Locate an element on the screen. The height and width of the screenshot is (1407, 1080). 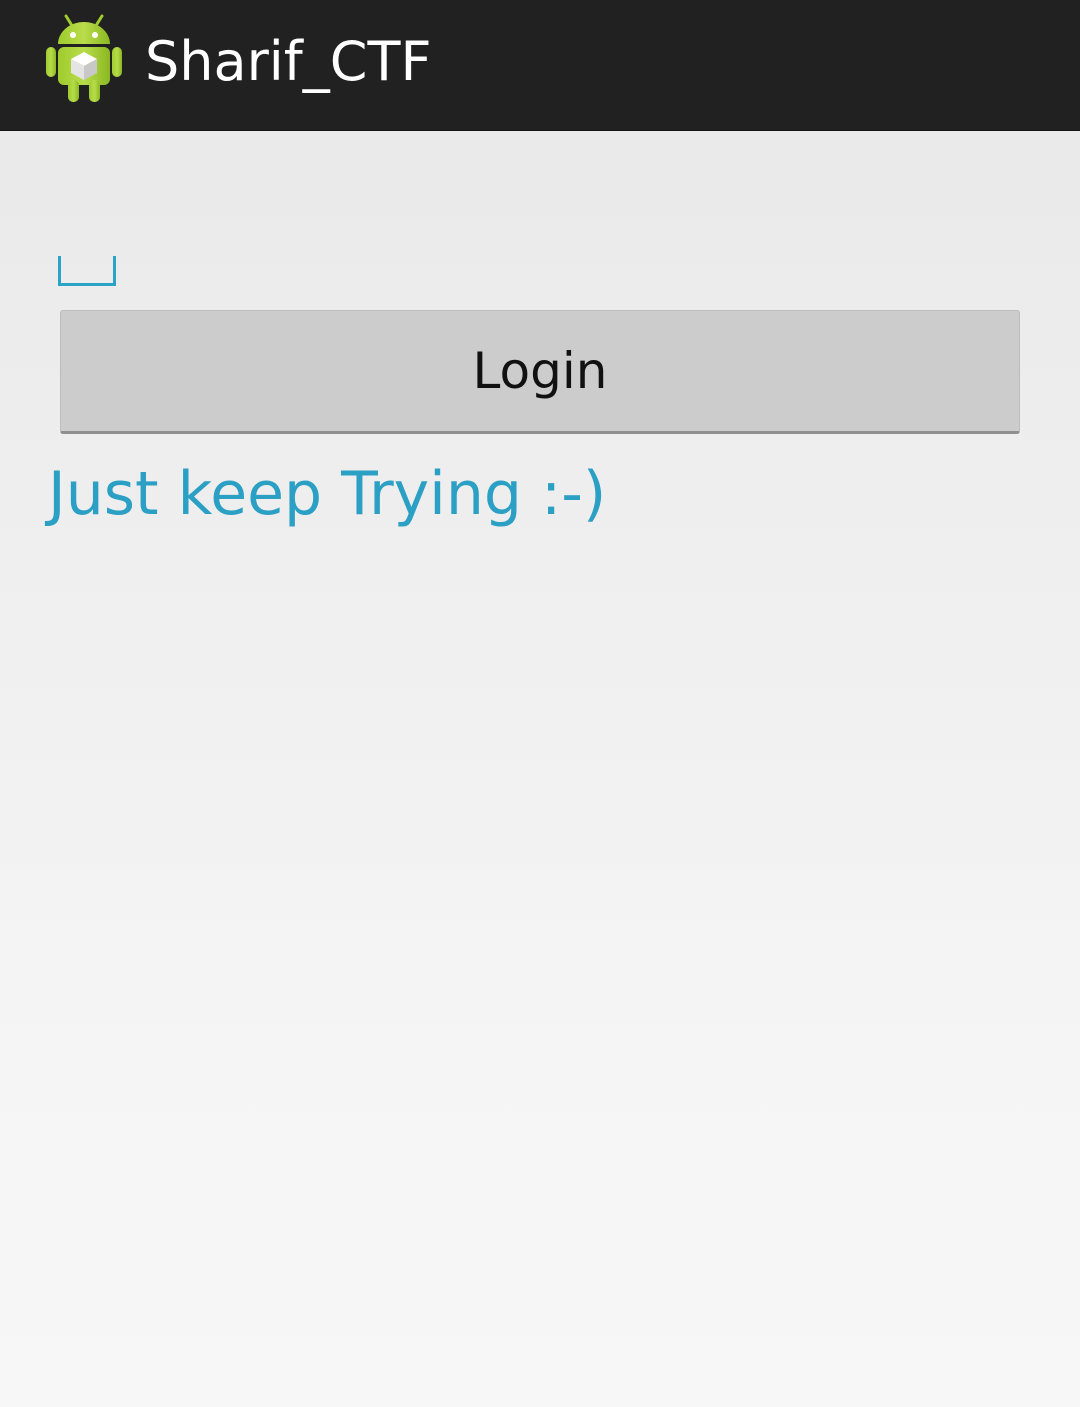
app-title: Sharif_CTF is located at coordinates (288, 61).